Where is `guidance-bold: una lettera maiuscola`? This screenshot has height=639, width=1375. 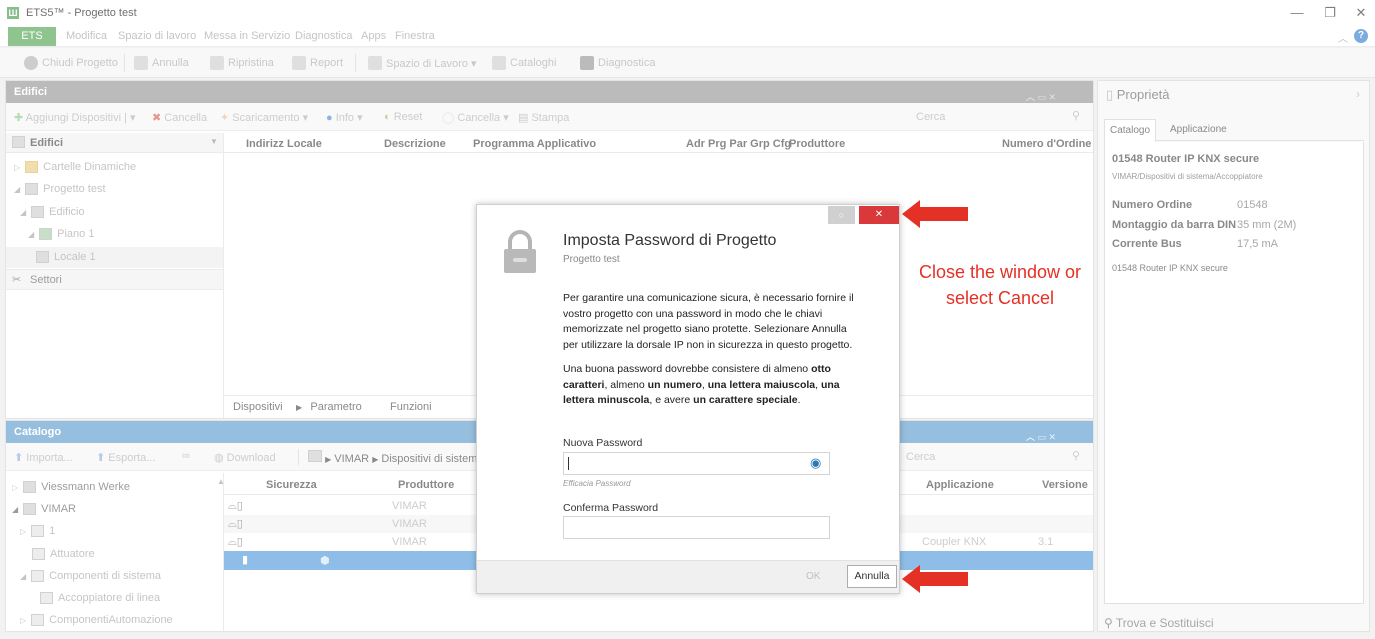
guidance-bold: una lettera maiuscola is located at coordinates (761, 384).